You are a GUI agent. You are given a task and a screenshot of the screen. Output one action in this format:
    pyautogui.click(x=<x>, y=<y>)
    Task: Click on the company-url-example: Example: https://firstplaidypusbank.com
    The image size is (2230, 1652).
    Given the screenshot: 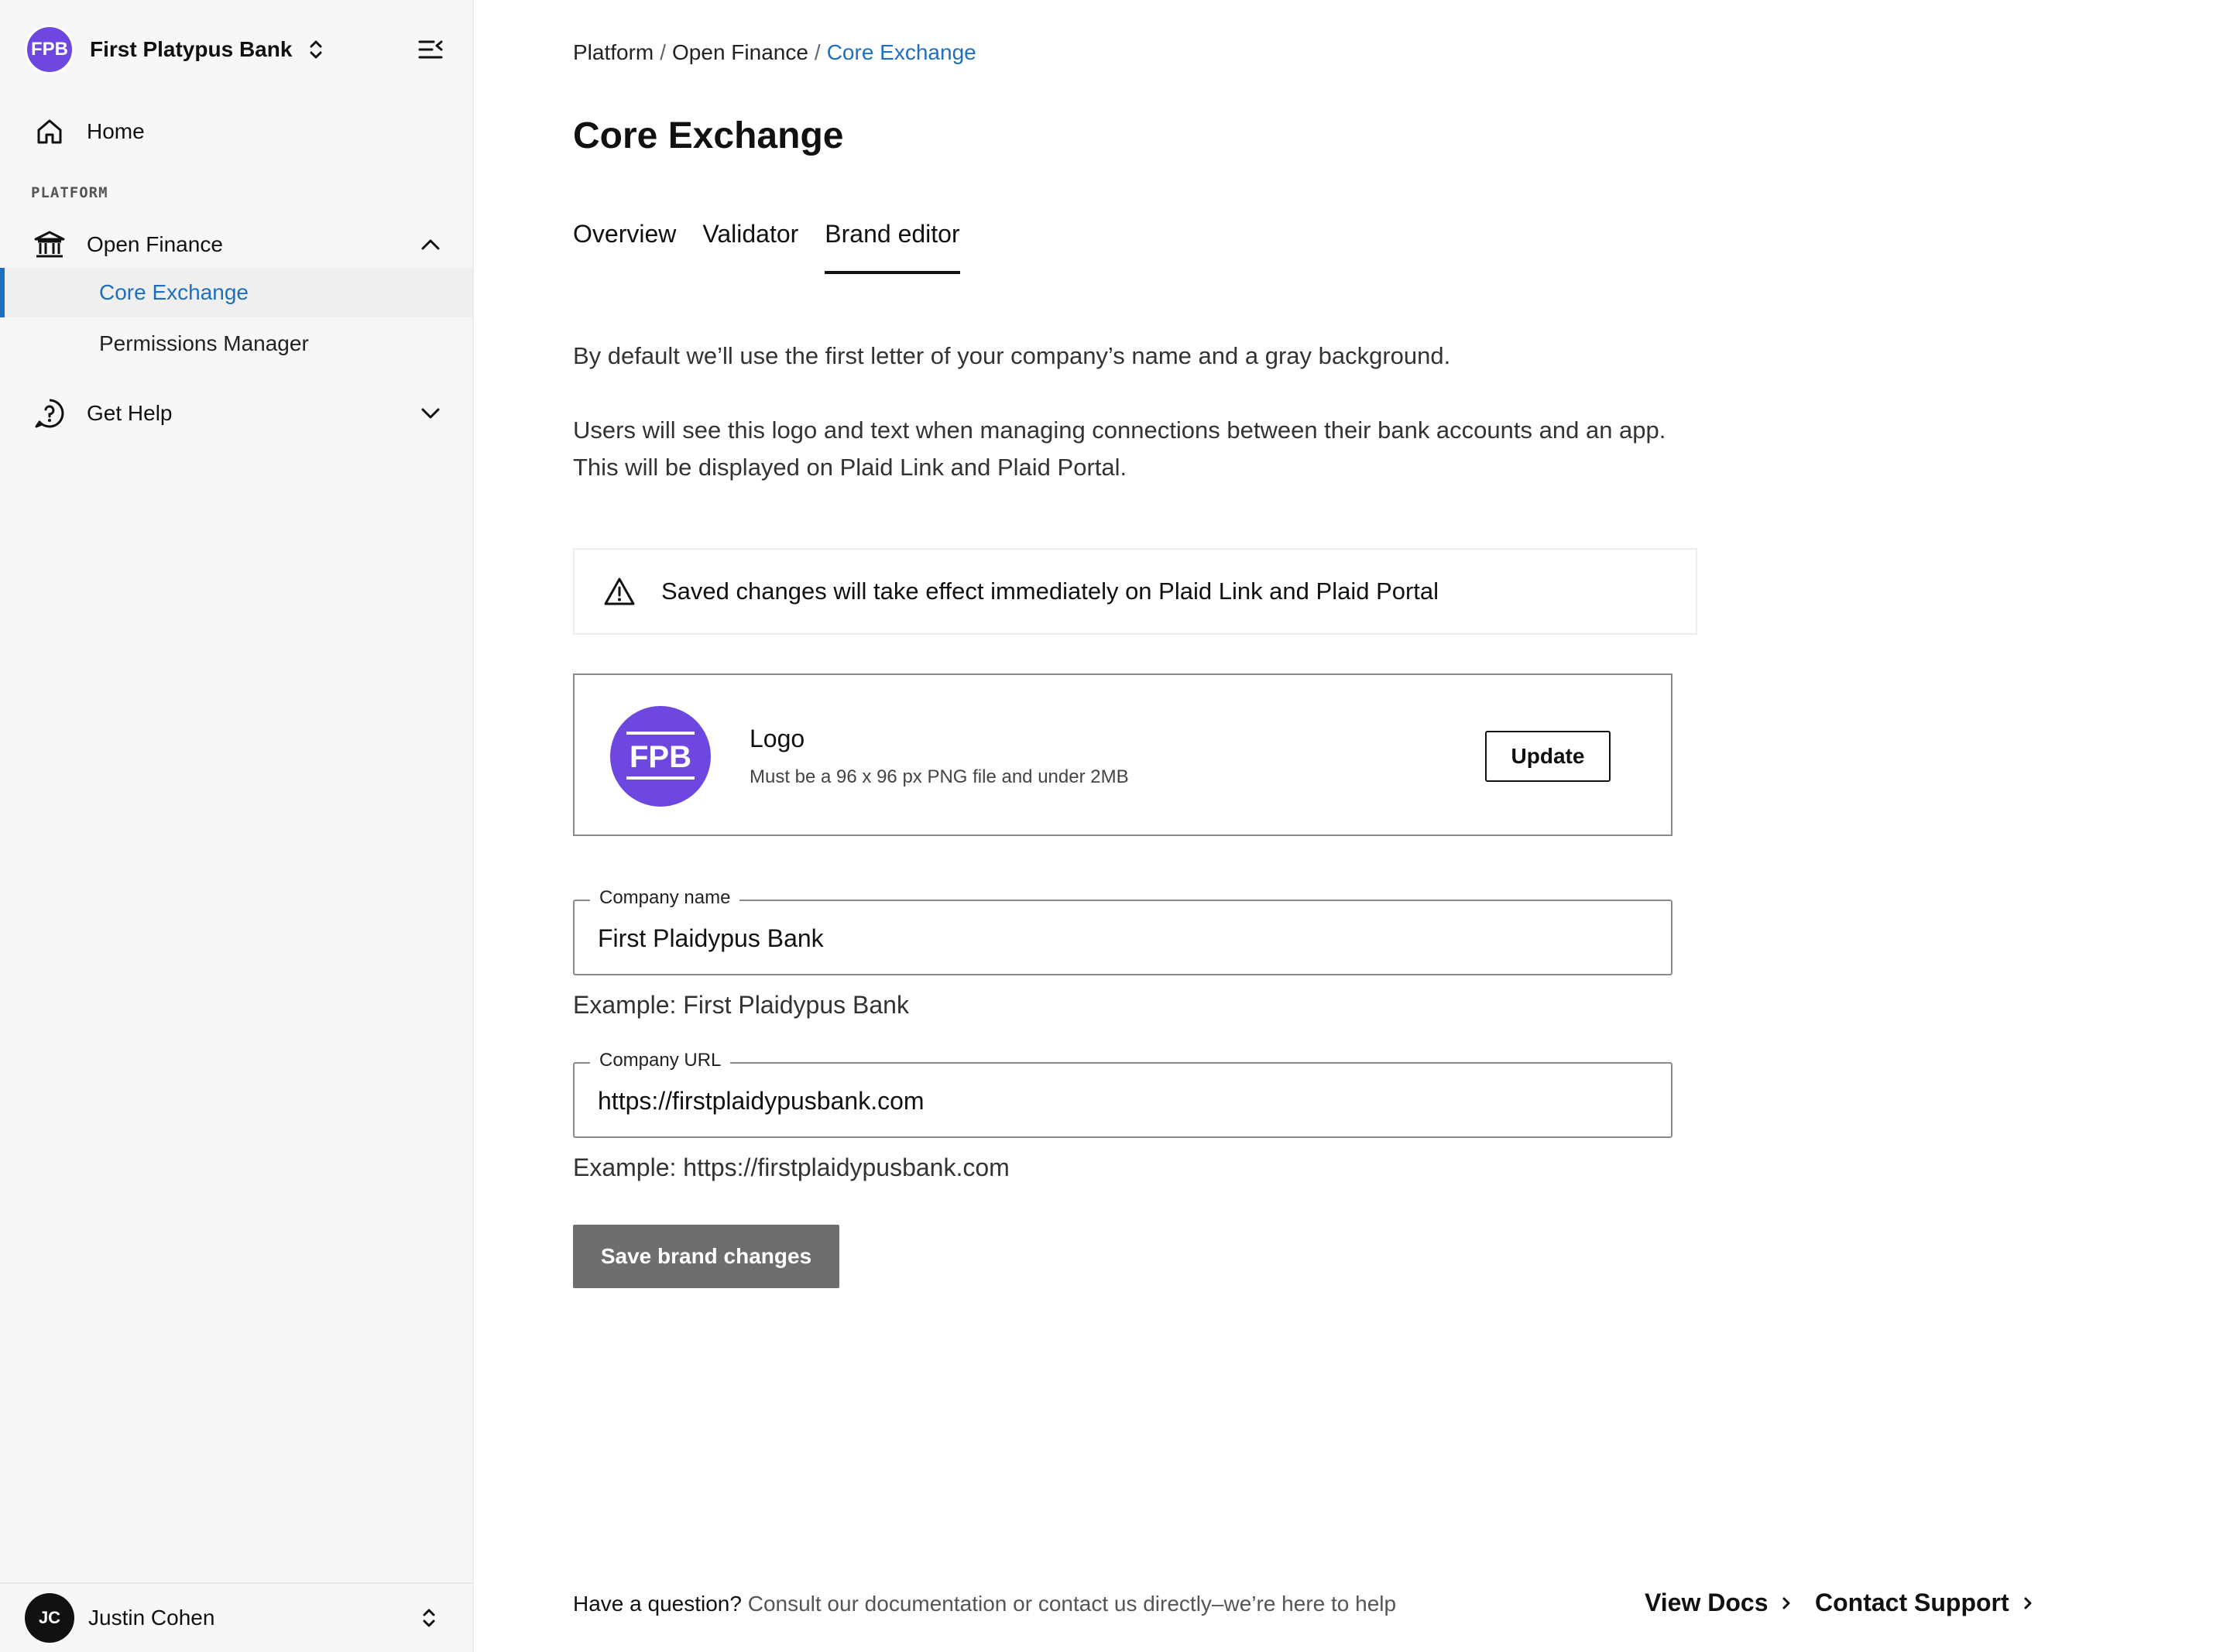 What is the action you would take?
    pyautogui.click(x=791, y=1167)
    